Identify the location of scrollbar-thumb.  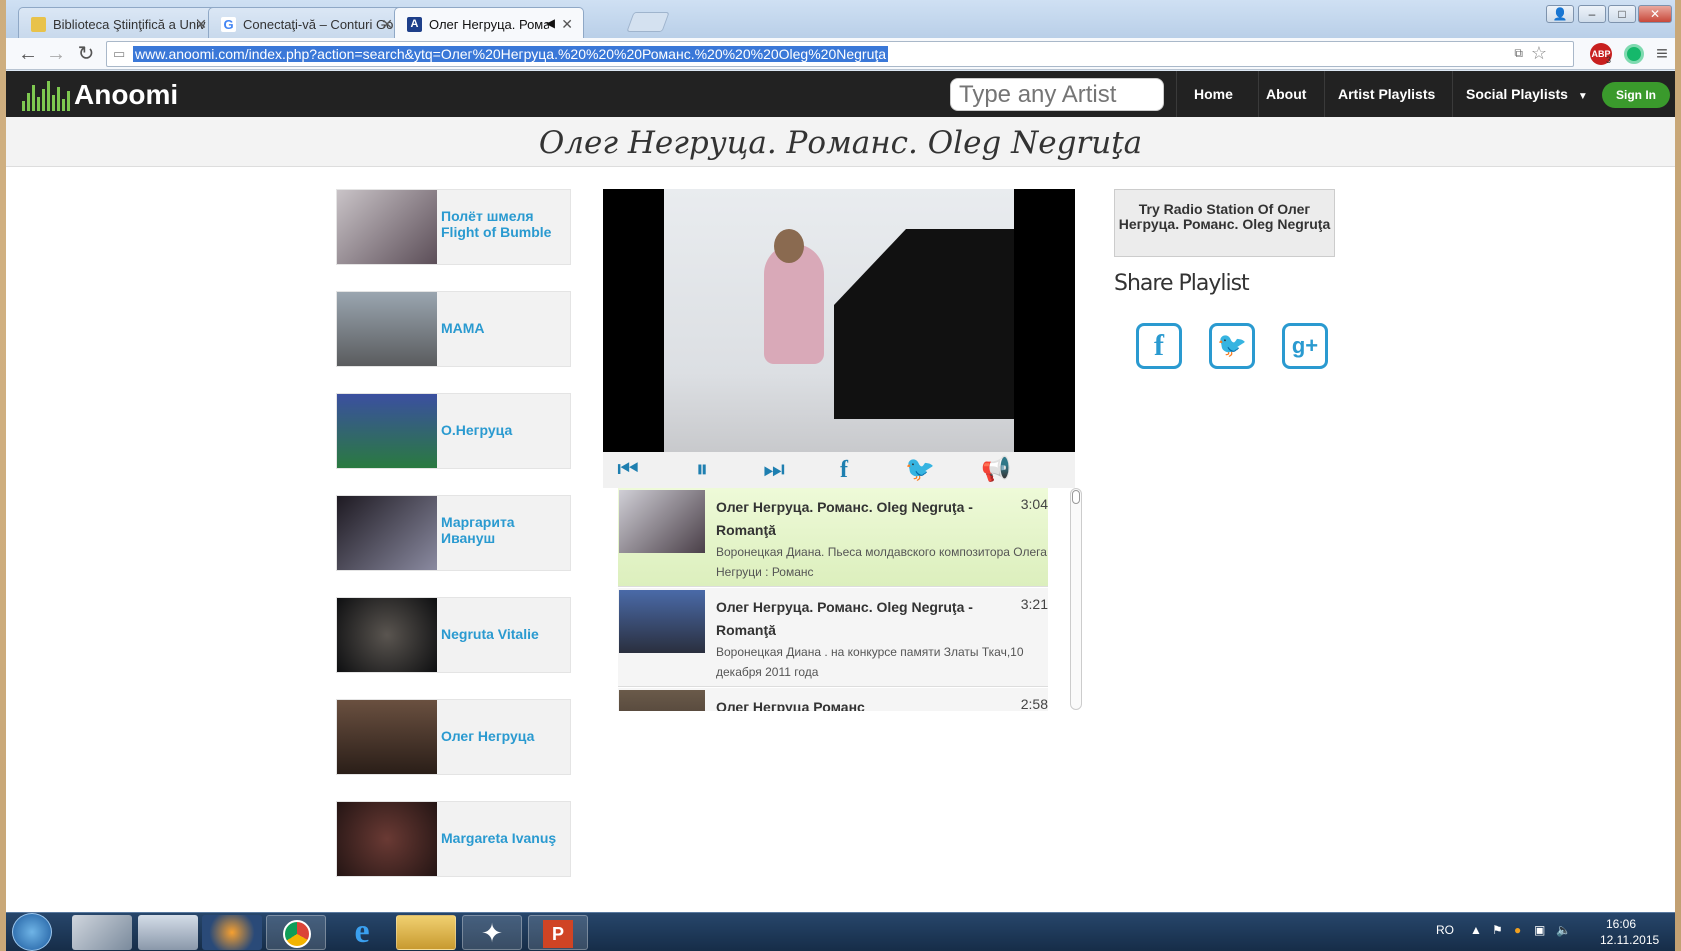
(1076, 497).